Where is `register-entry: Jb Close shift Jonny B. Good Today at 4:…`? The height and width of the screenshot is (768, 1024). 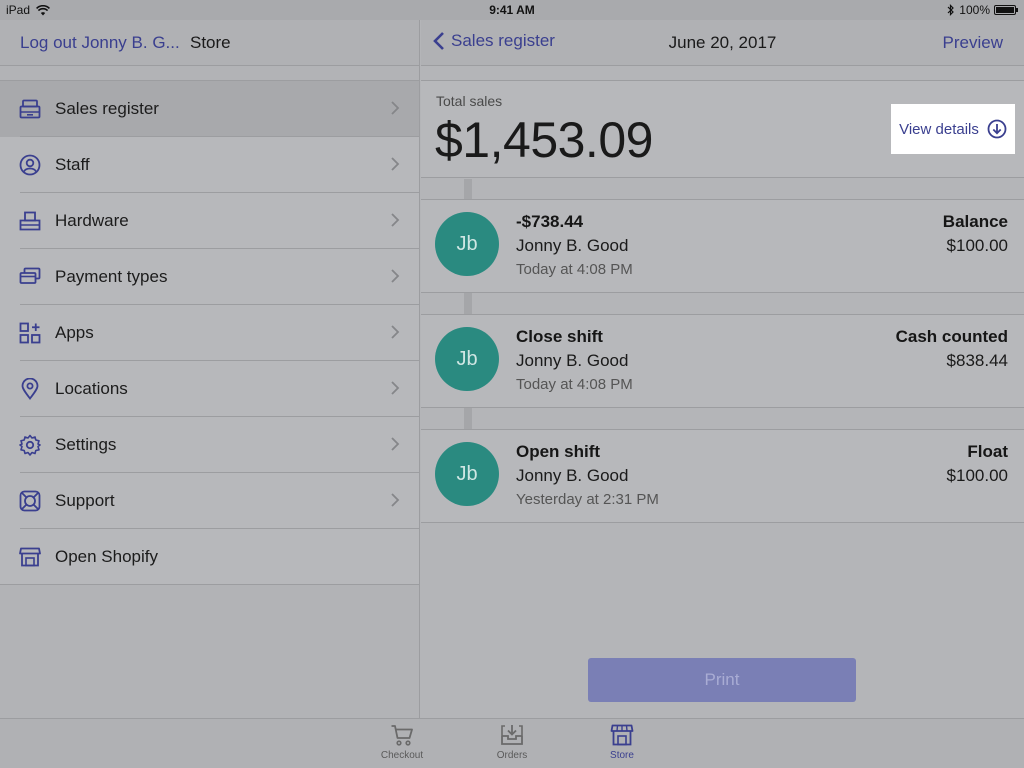 register-entry: Jb Close shift Jonny B. Good Today at 4:… is located at coordinates (722, 361).